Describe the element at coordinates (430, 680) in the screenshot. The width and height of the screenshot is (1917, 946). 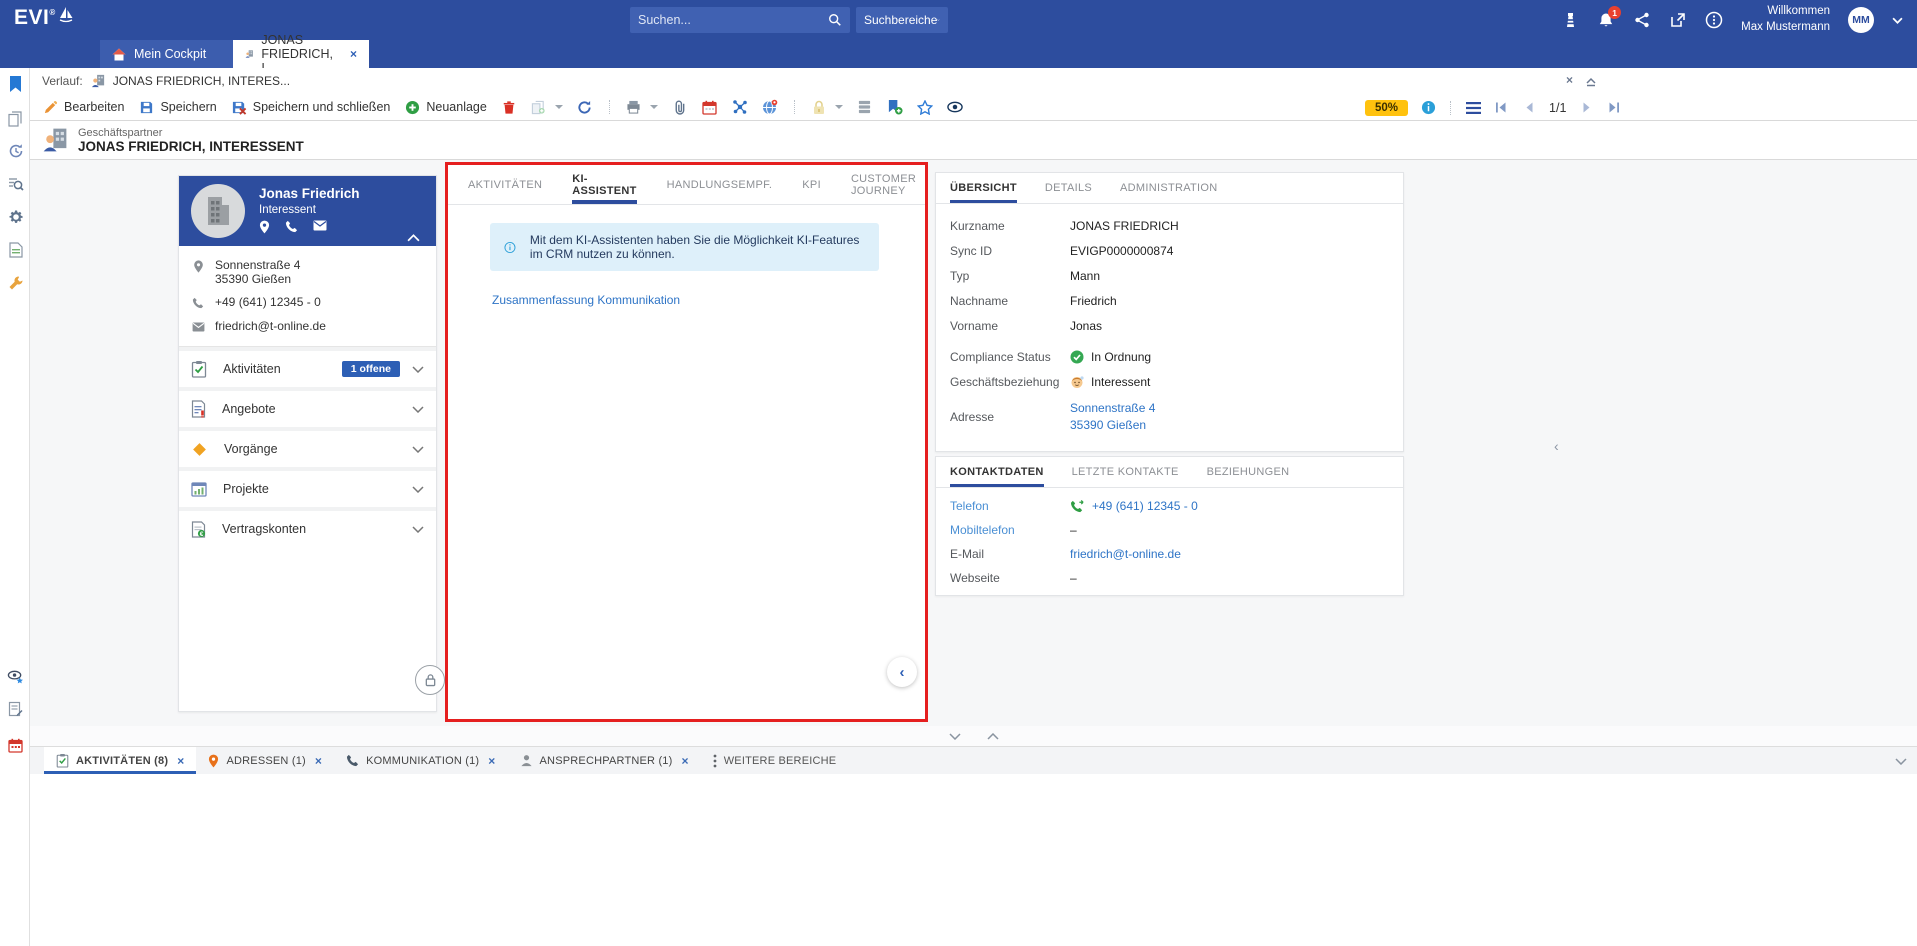
I see `privacy-lock-button` at that location.